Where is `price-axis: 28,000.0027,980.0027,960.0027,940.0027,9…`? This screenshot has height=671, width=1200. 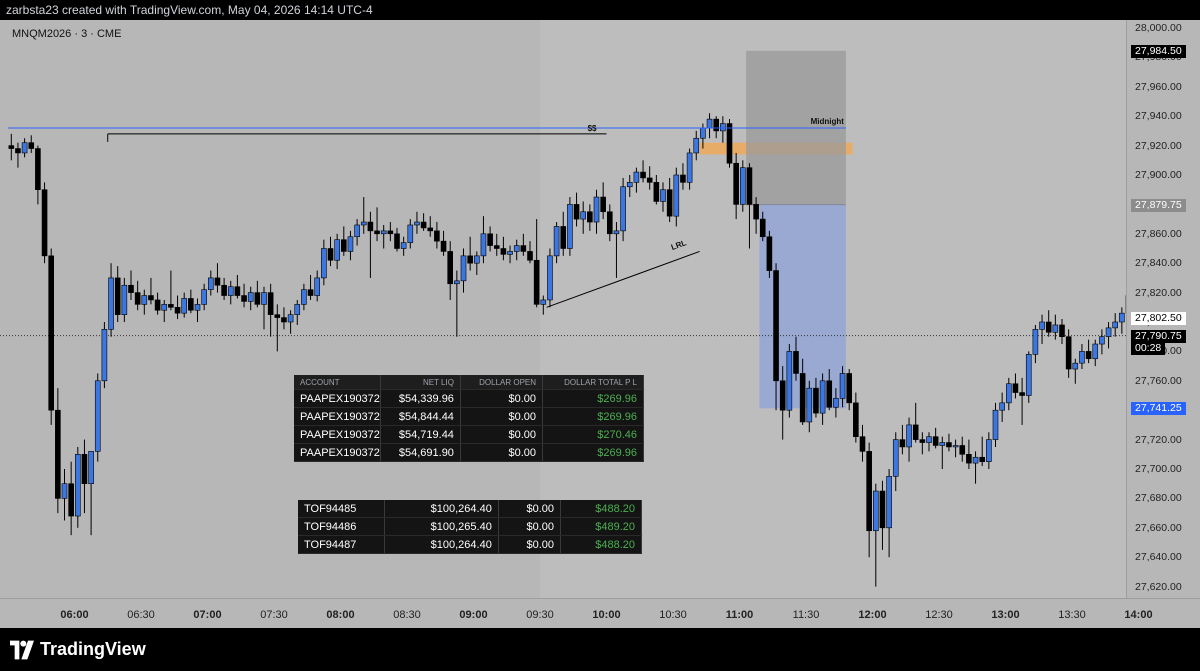
price-axis: 28,000.0027,980.0027,960.0027,940.0027,9… is located at coordinates (1163, 309).